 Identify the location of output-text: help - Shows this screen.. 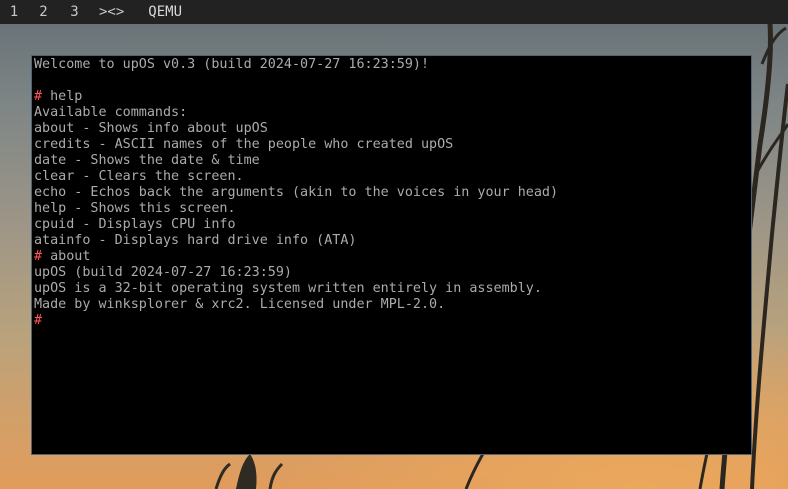
(135, 208).